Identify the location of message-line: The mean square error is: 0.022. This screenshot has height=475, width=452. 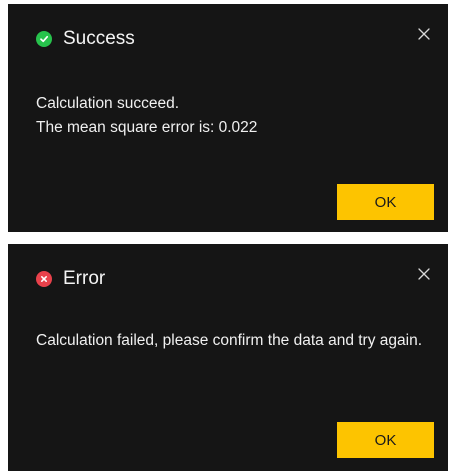
(147, 127).